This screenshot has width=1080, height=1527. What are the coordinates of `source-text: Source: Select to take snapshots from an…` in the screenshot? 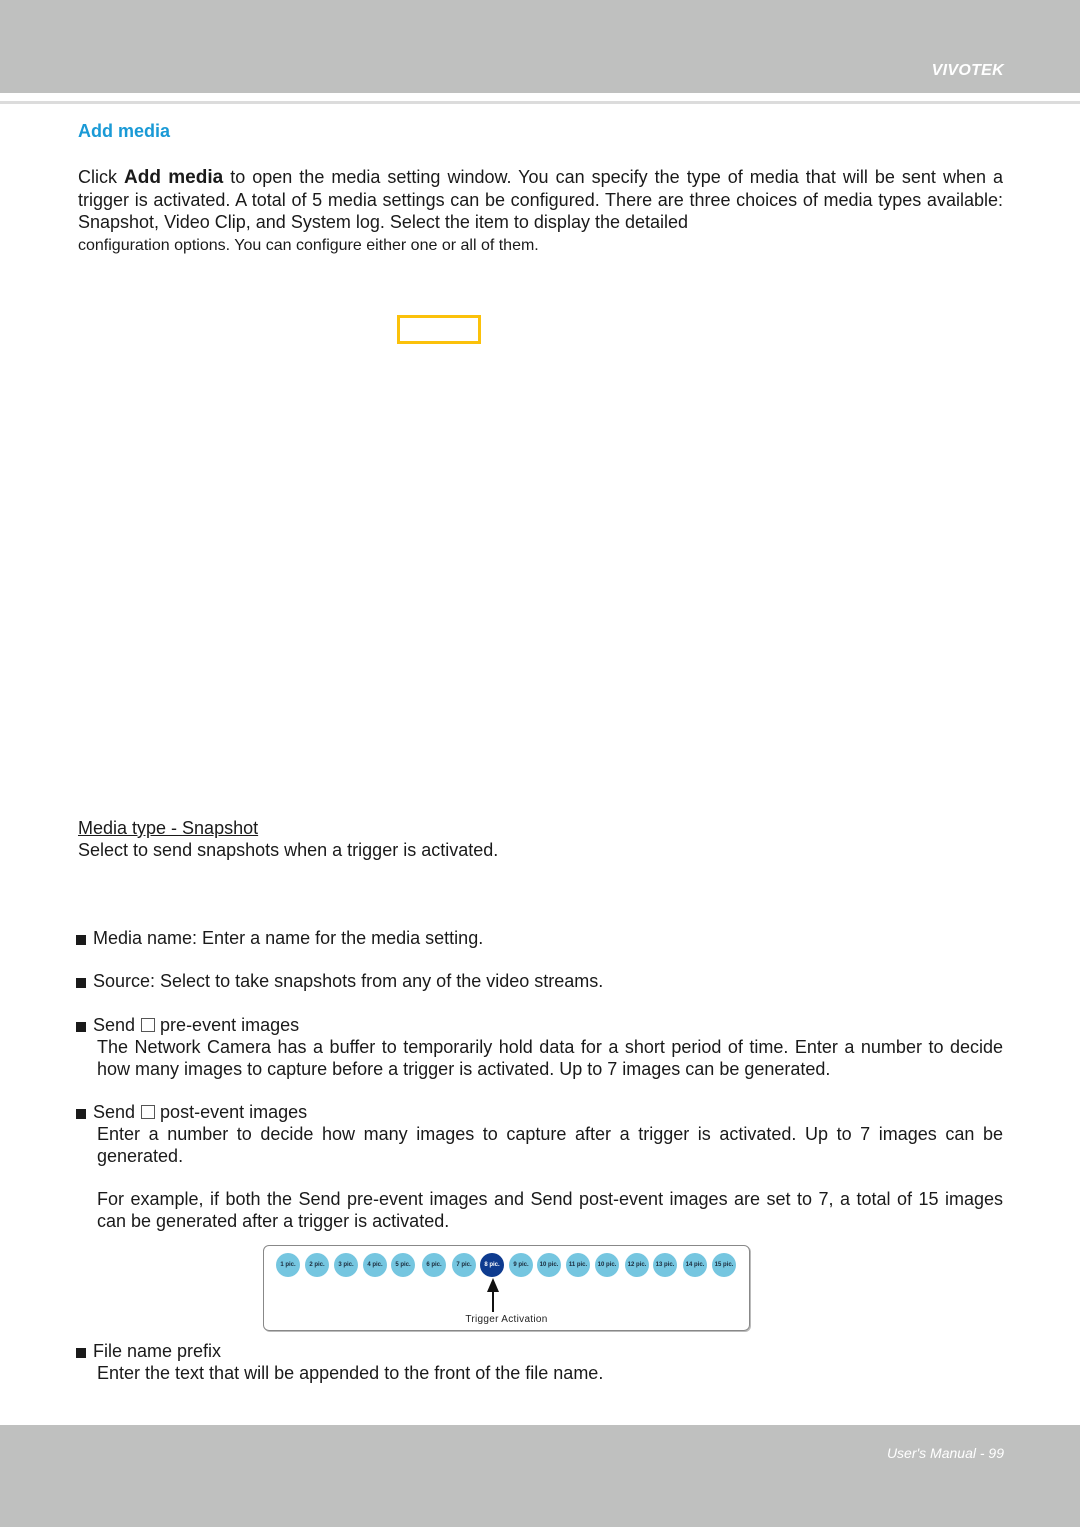 It's located at (348, 981).